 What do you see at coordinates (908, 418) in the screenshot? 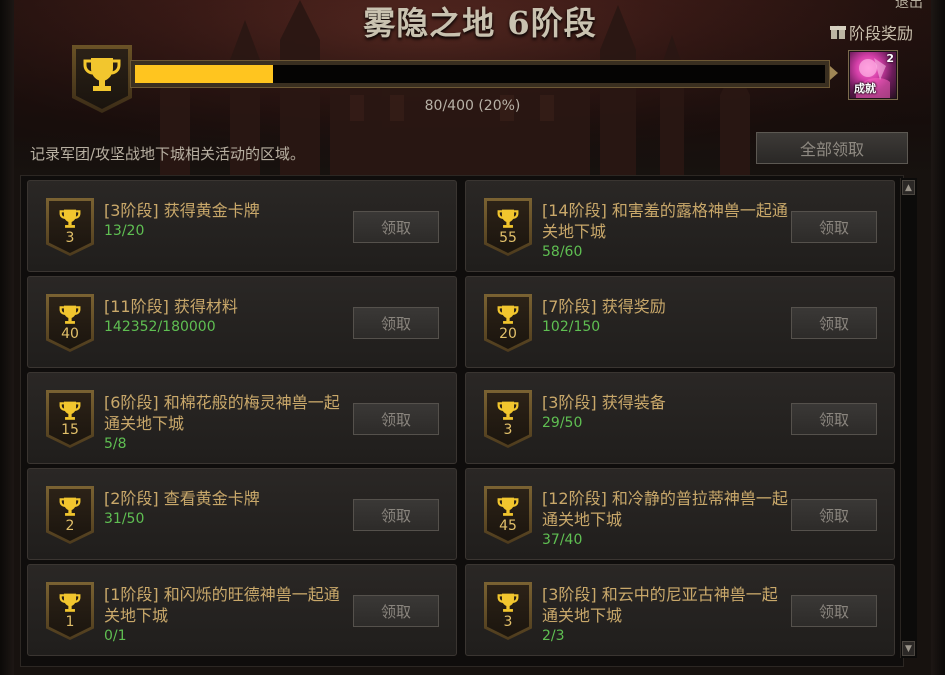
I see `list-scrollbar: ▲ ▼` at bounding box center [908, 418].